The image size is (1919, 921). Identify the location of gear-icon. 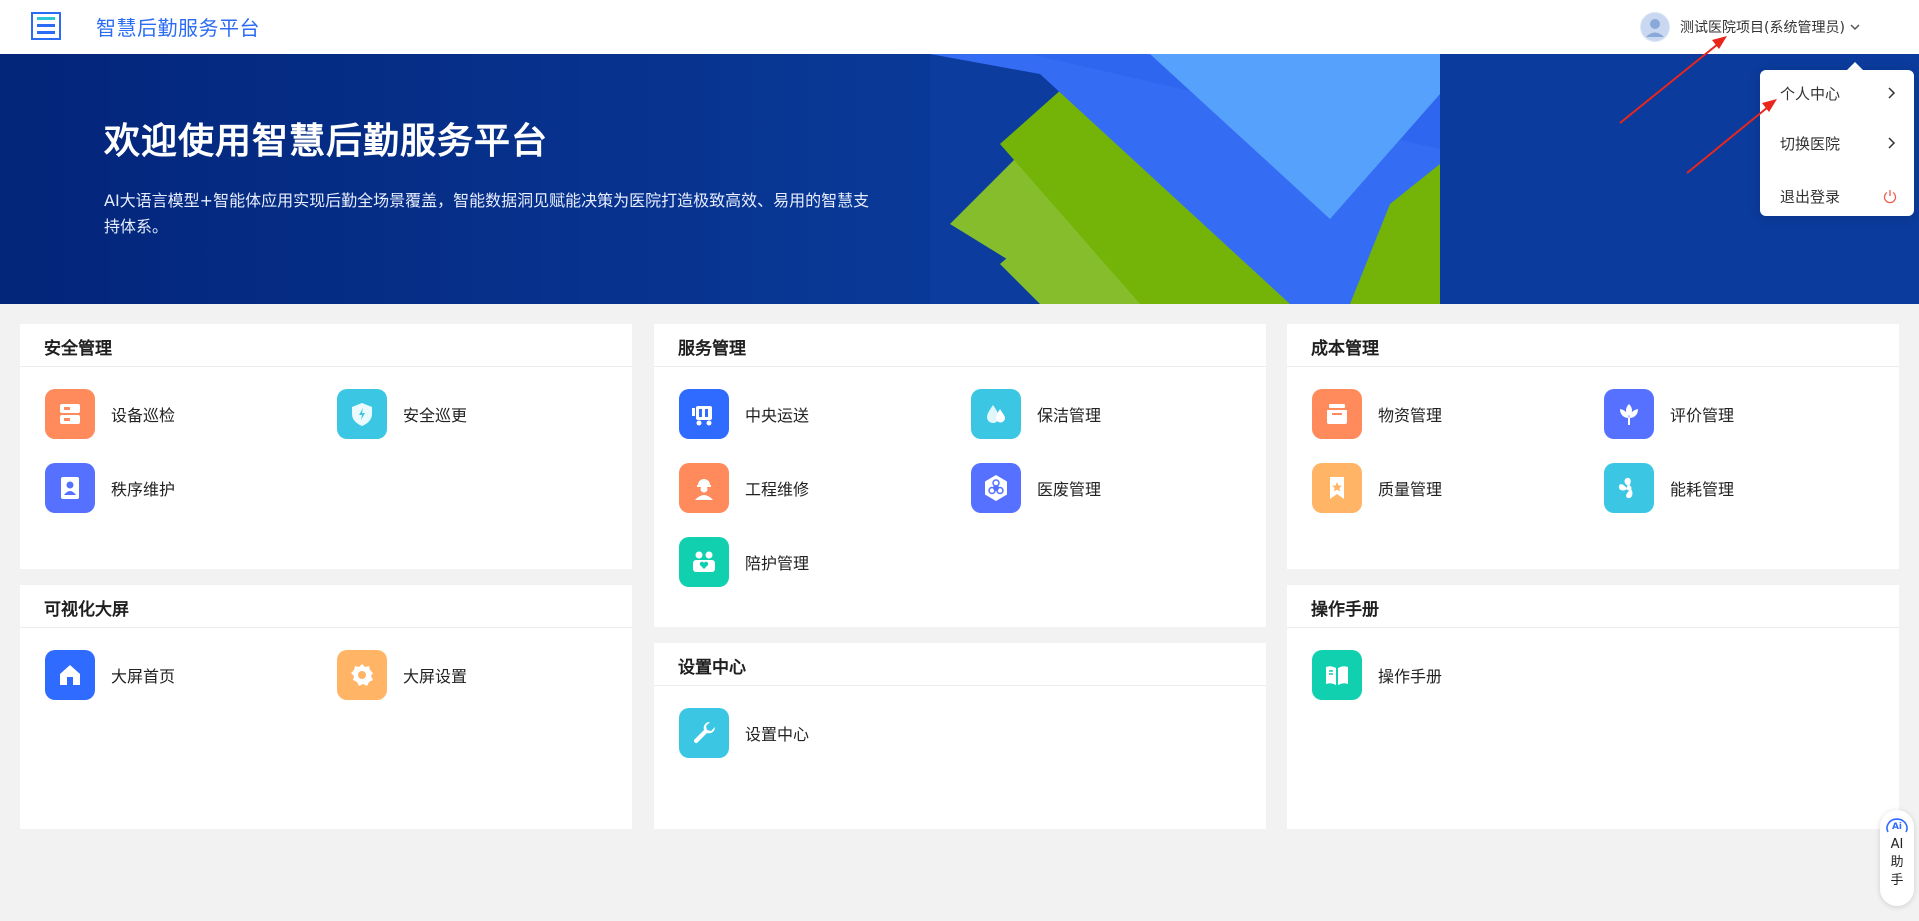
(362, 675).